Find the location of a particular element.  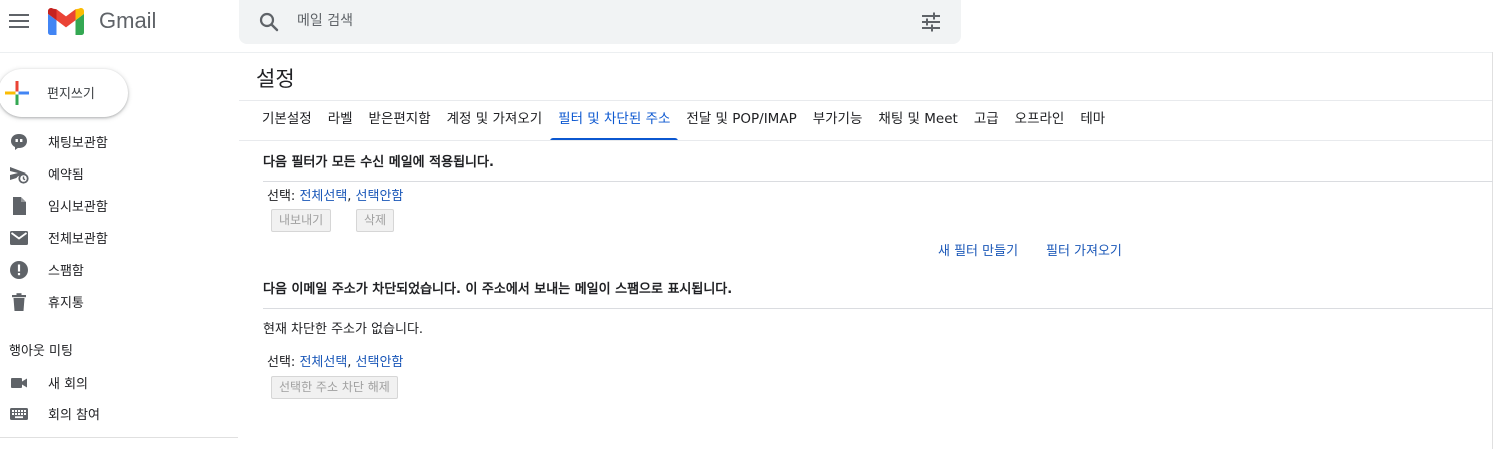

tab-addons: 부가기능 is located at coordinates (838, 121).